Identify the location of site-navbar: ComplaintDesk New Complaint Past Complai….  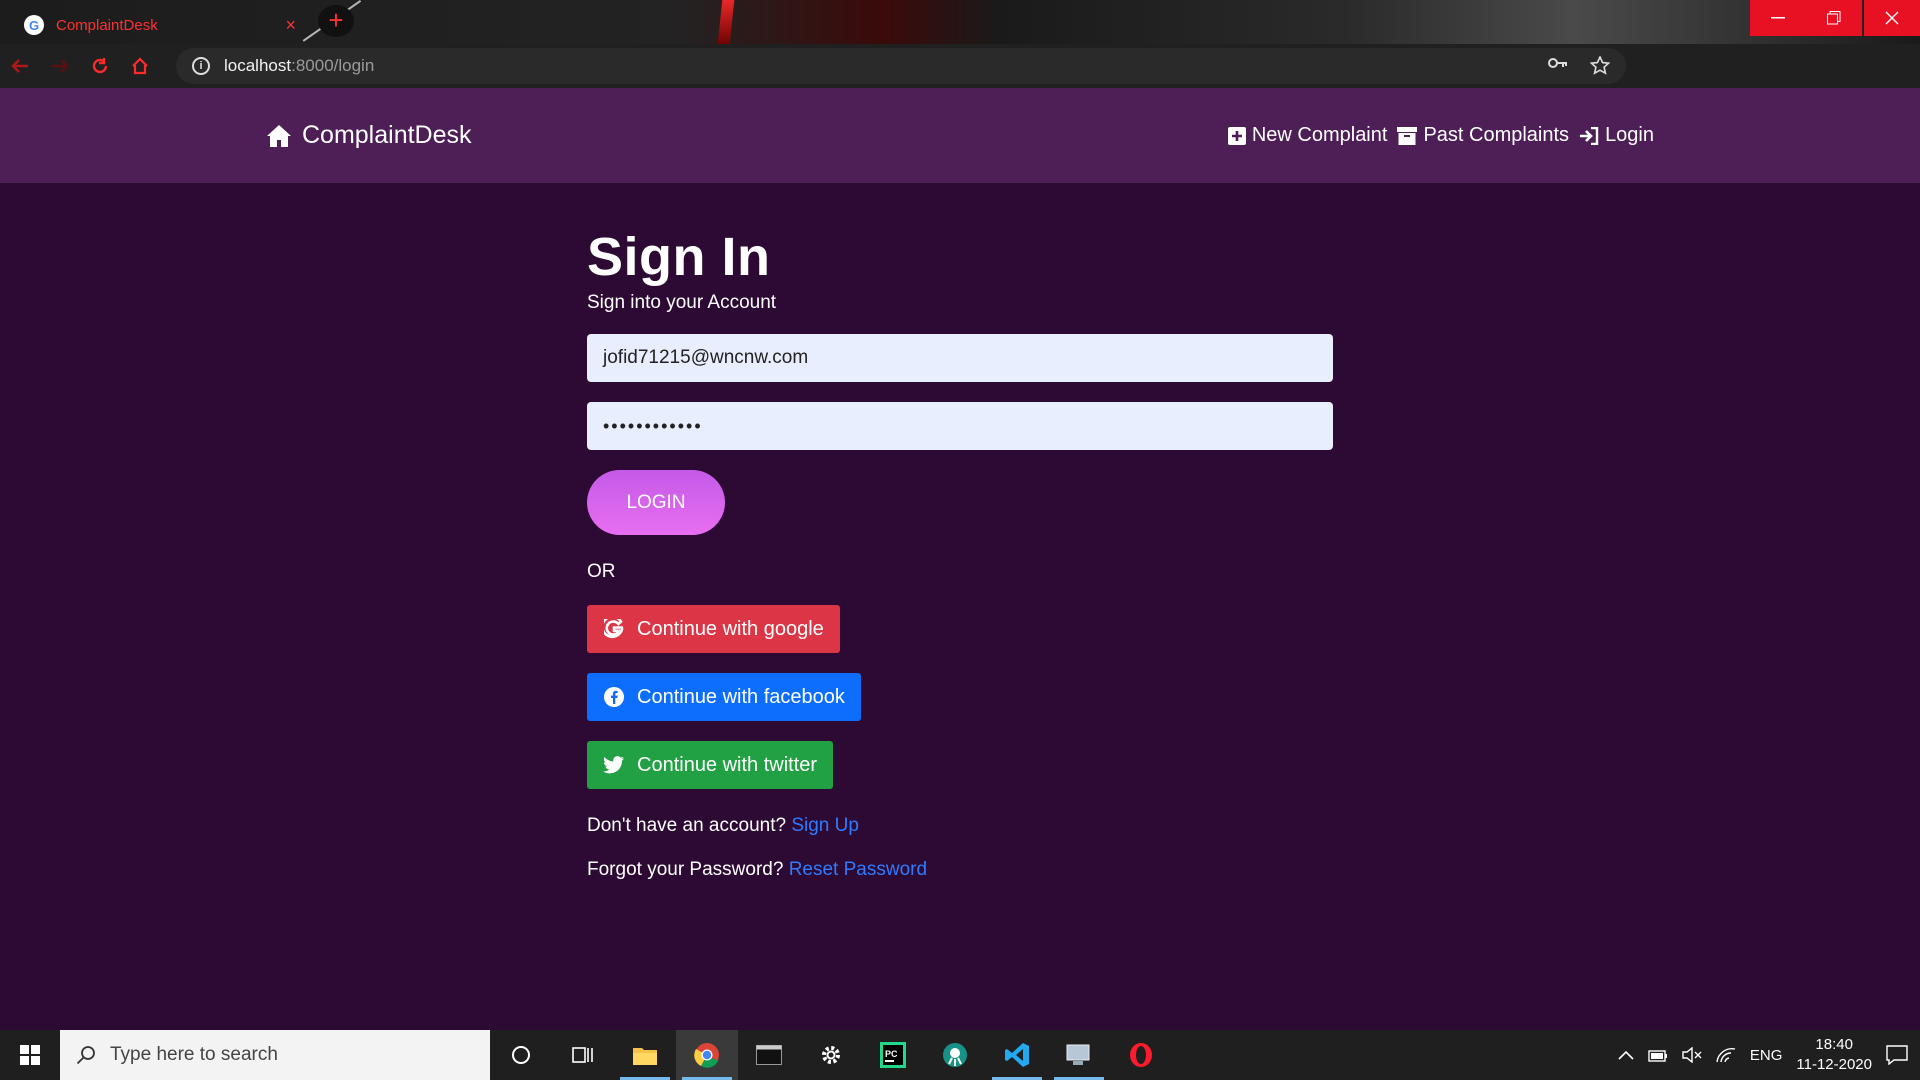
(960, 135).